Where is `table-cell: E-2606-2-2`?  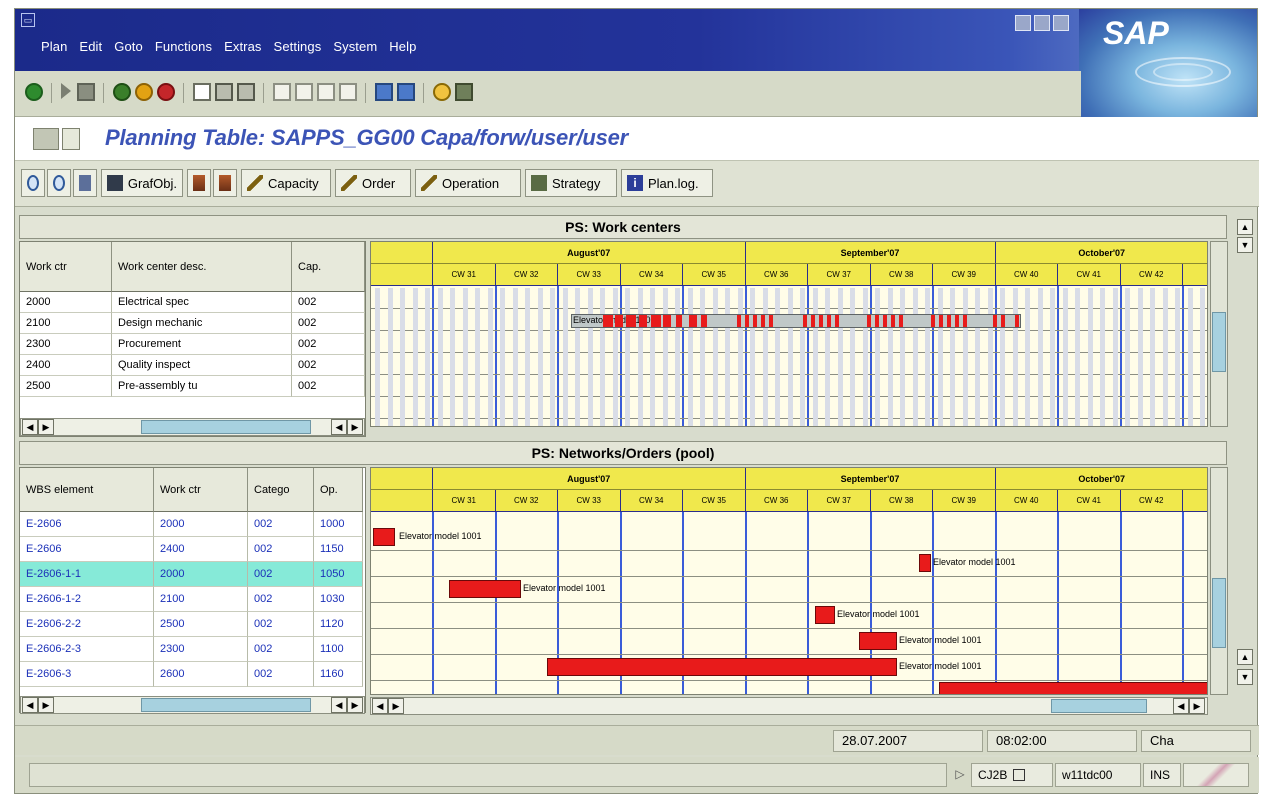 table-cell: E-2606-2-2 is located at coordinates (87, 624).